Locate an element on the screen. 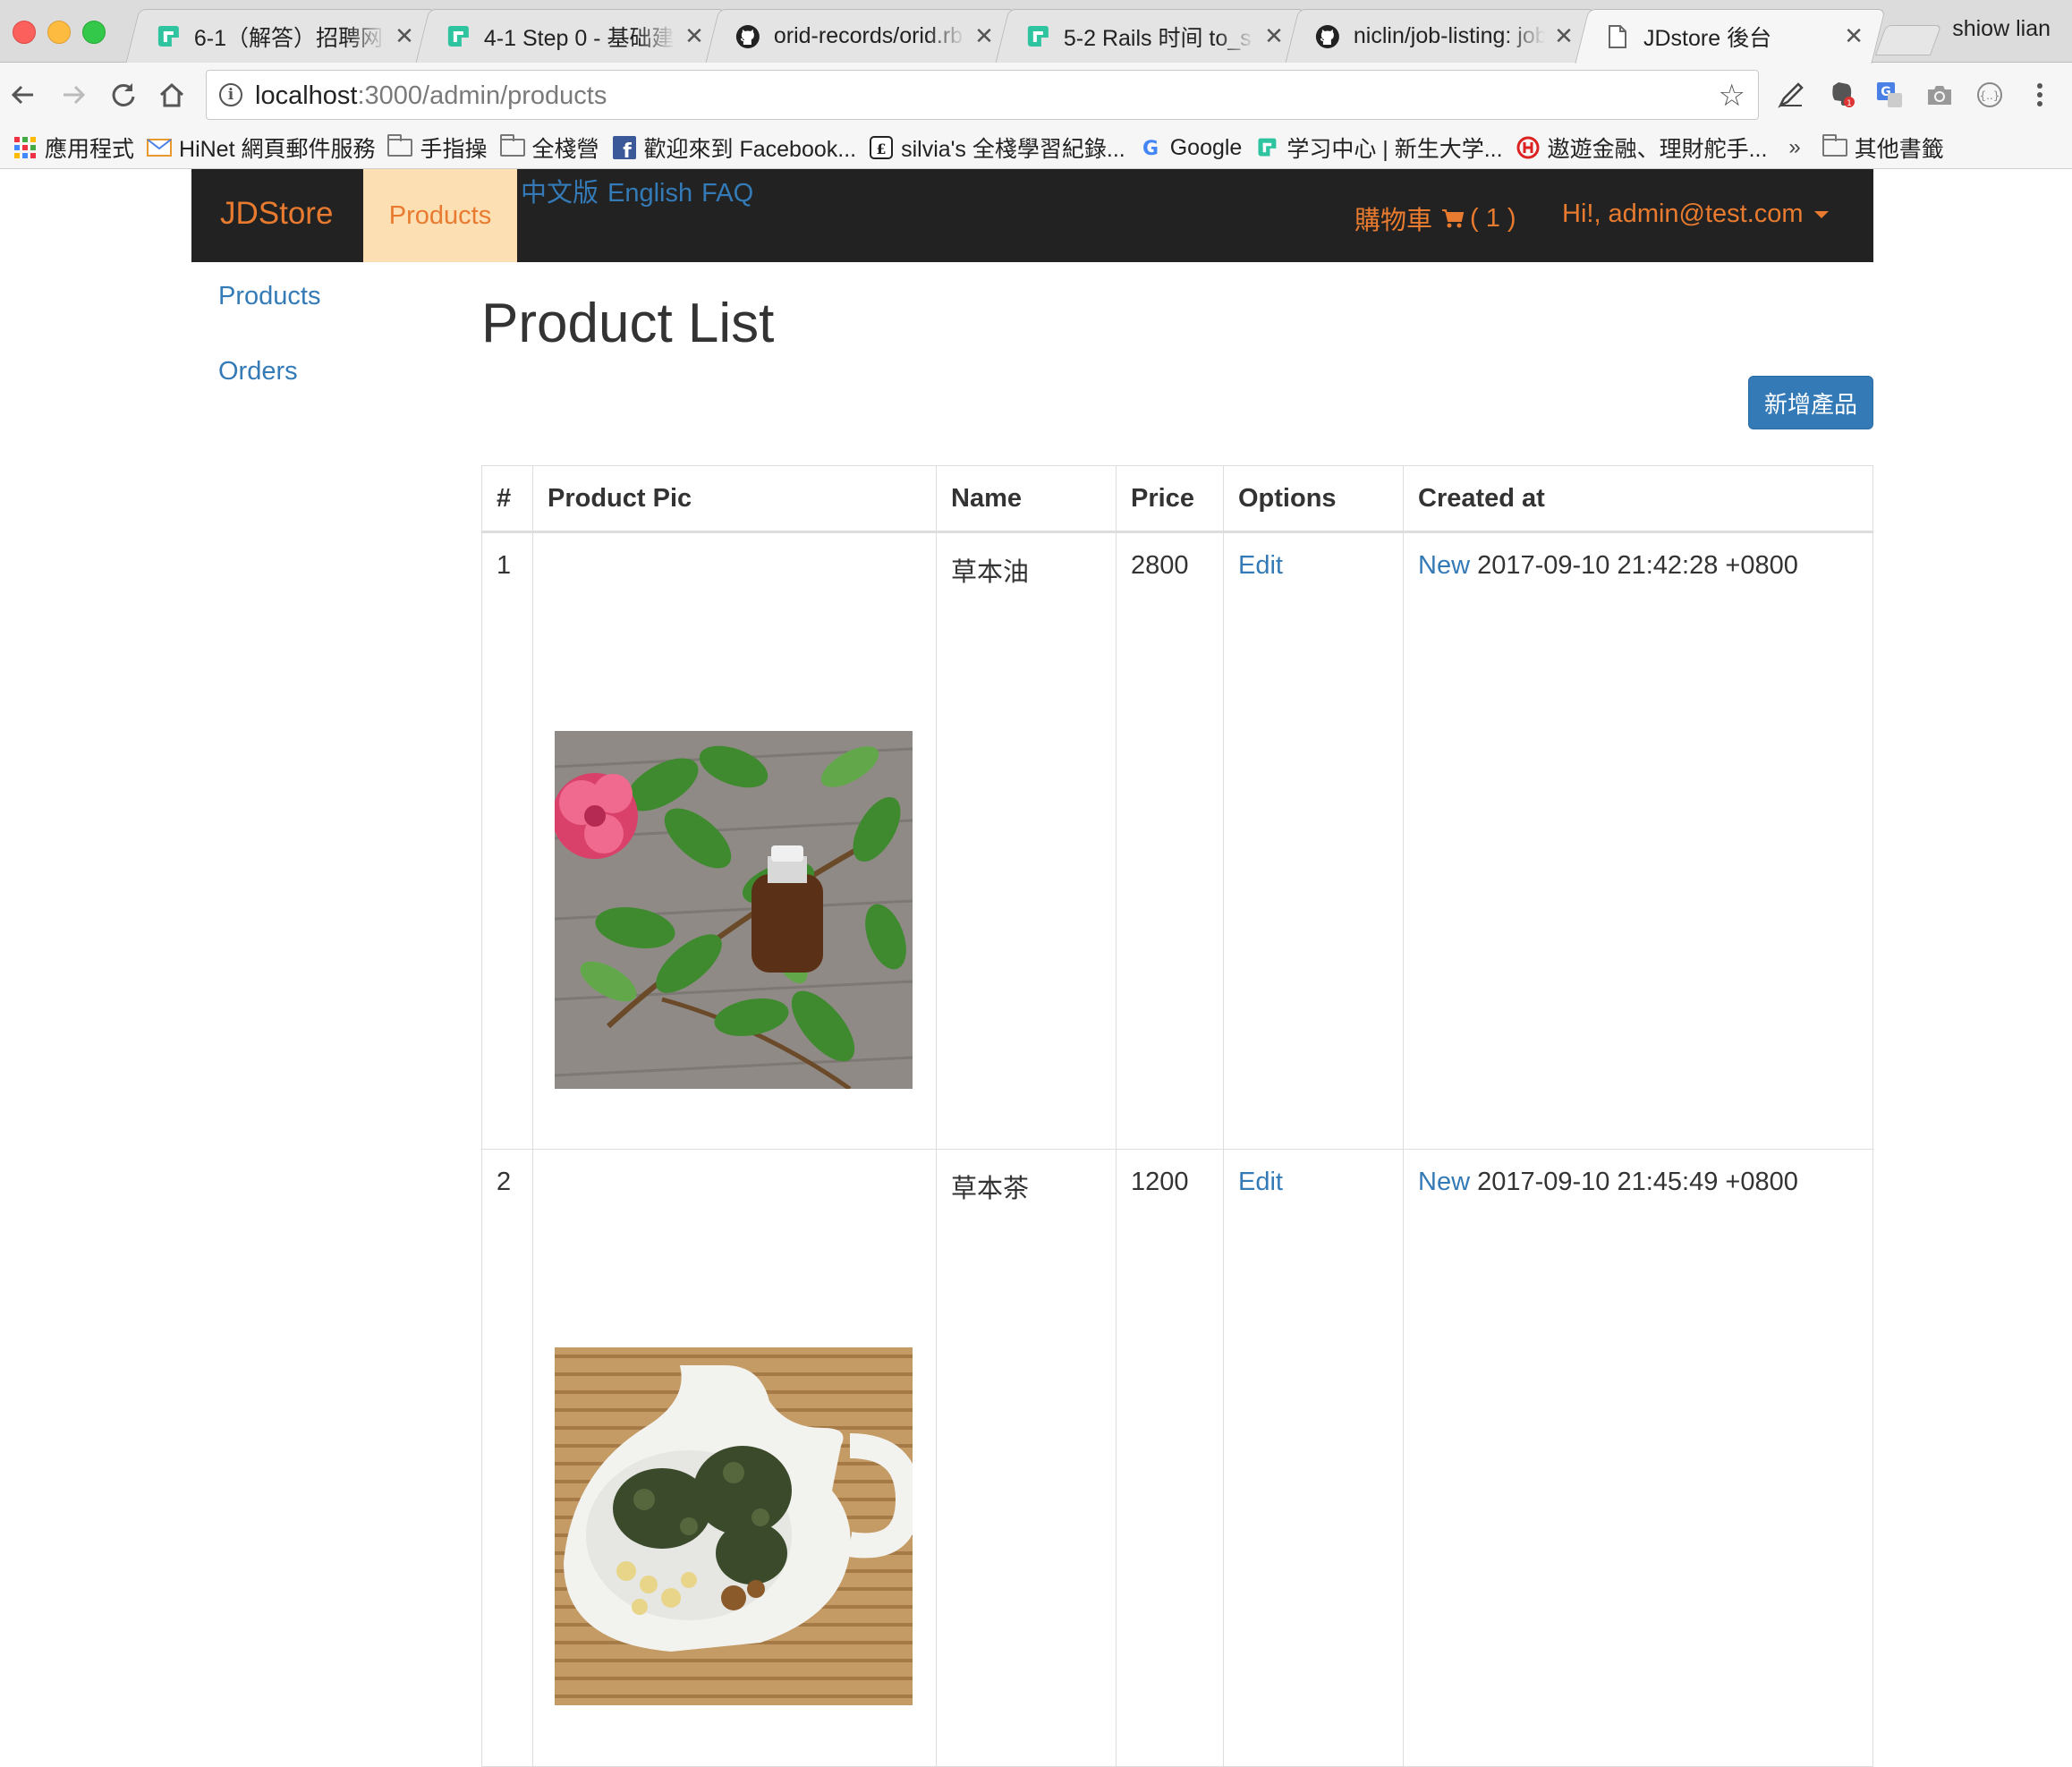 The width and height of the screenshot is (2072, 1767). menu-dots-icon is located at coordinates (2040, 95).